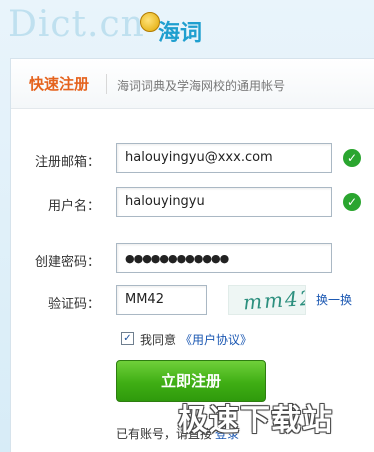  I want to click on captcha-image-text: mm42, so click(274, 300).